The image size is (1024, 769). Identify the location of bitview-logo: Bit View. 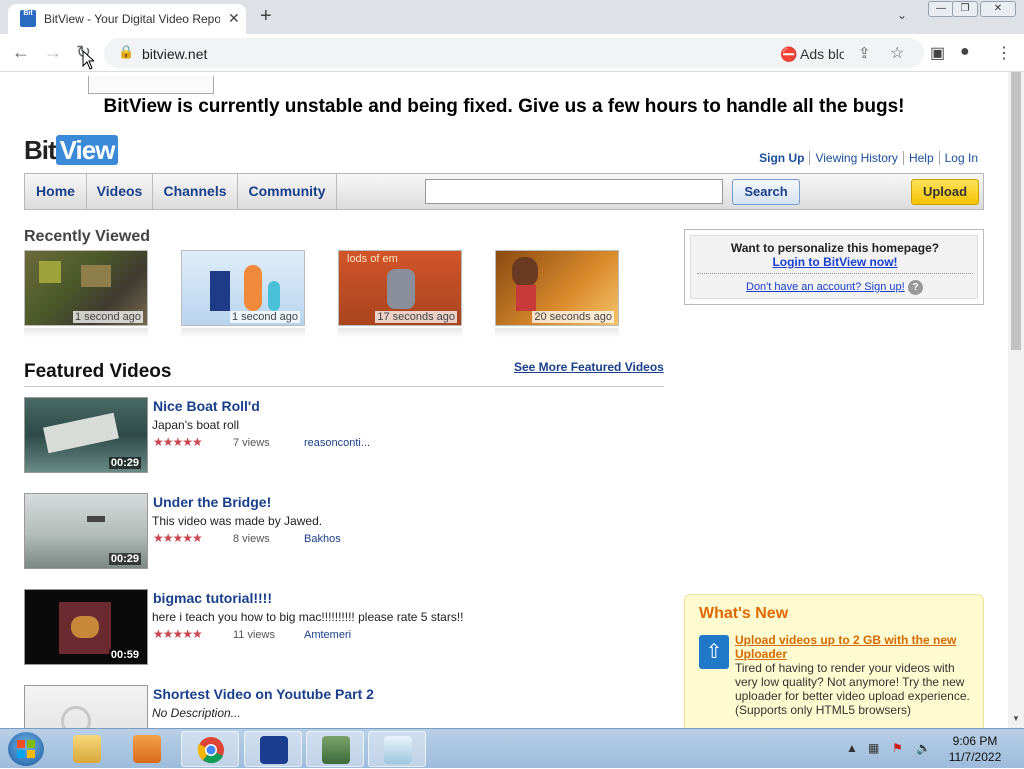
(71, 151).